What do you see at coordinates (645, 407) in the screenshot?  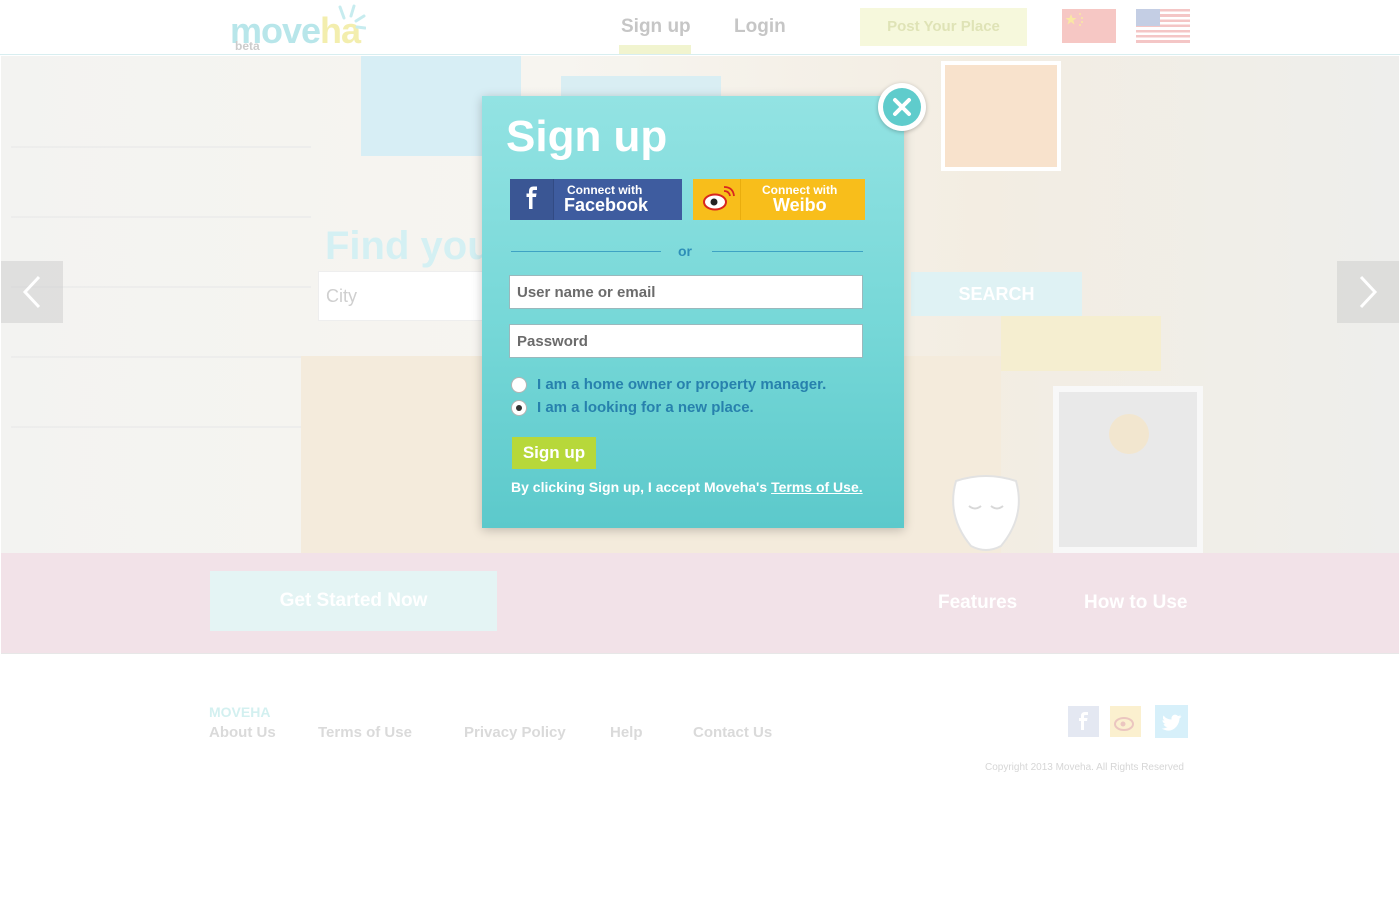 I see `role-option-seeker-label: I am a looking for a new place.` at bounding box center [645, 407].